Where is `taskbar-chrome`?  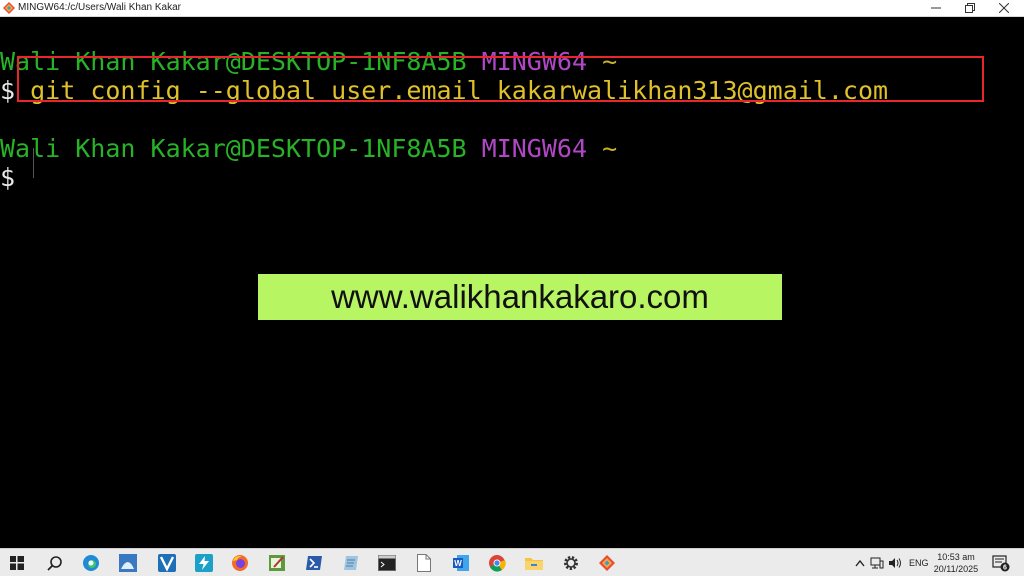
taskbar-chrome is located at coordinates (497, 563).